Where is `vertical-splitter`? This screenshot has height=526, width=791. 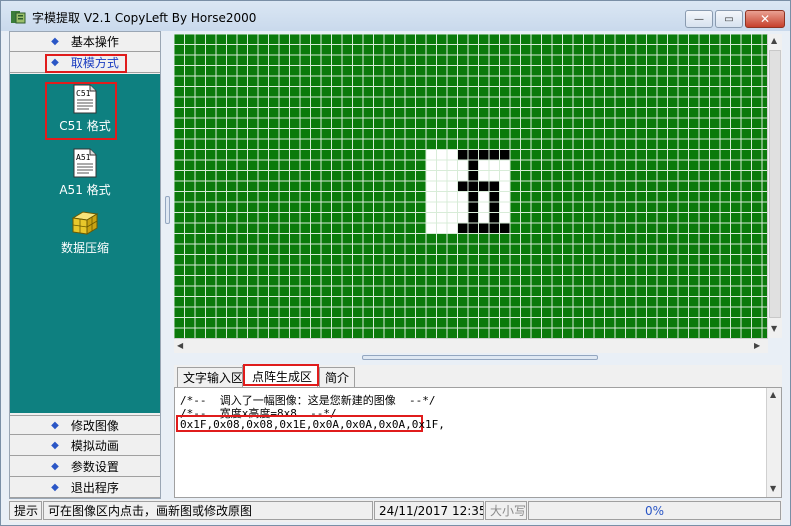
vertical-splitter is located at coordinates (167, 265).